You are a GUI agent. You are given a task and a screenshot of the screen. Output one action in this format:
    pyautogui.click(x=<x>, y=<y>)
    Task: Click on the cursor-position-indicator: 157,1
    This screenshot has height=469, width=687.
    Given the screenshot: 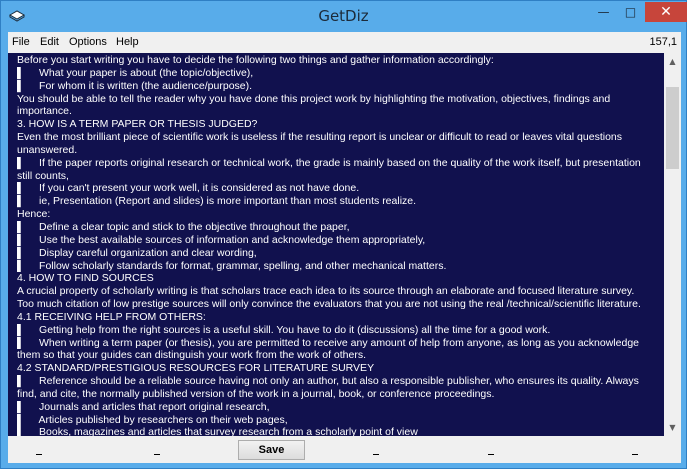 What is the action you would take?
    pyautogui.click(x=663, y=42)
    